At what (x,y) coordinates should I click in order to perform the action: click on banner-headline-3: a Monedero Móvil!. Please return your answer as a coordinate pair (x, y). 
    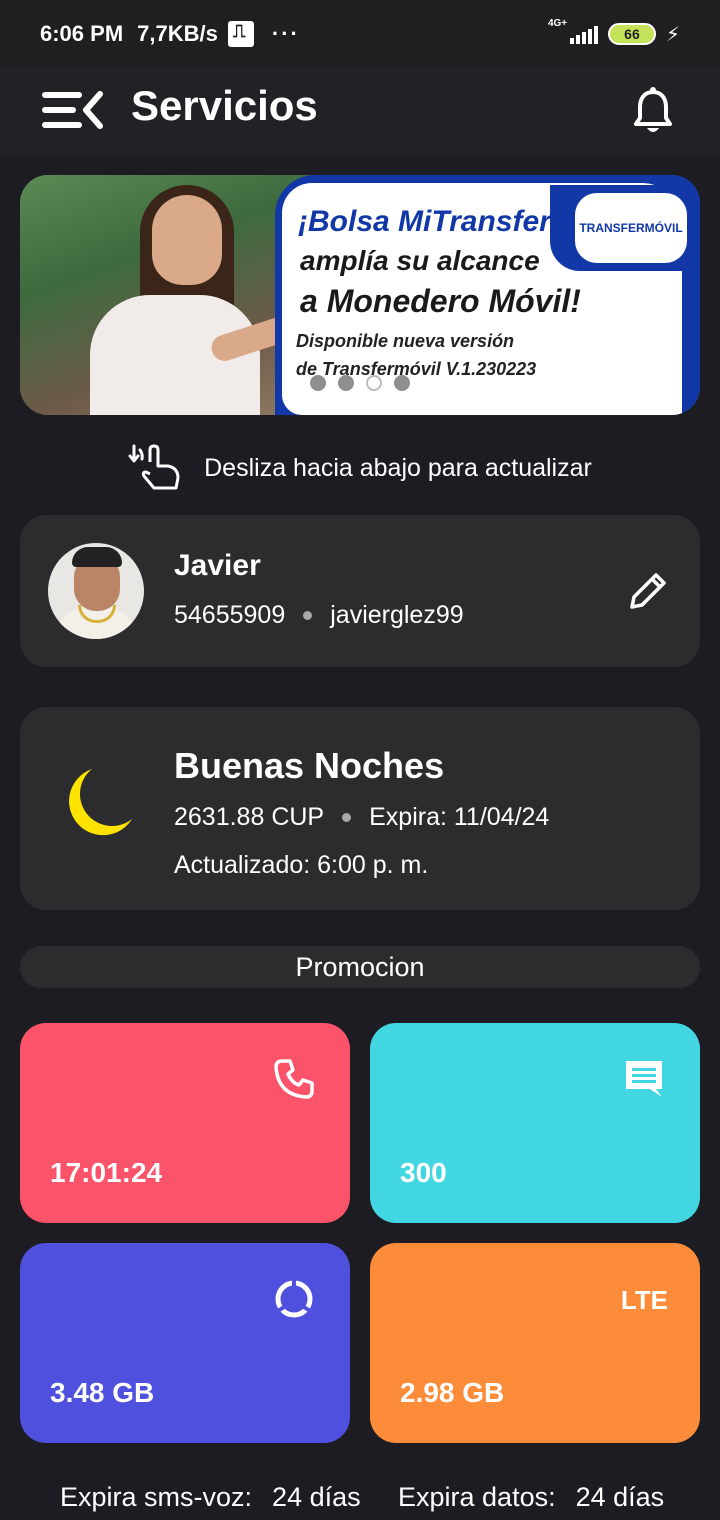
    Looking at the image, I should click on (440, 301).